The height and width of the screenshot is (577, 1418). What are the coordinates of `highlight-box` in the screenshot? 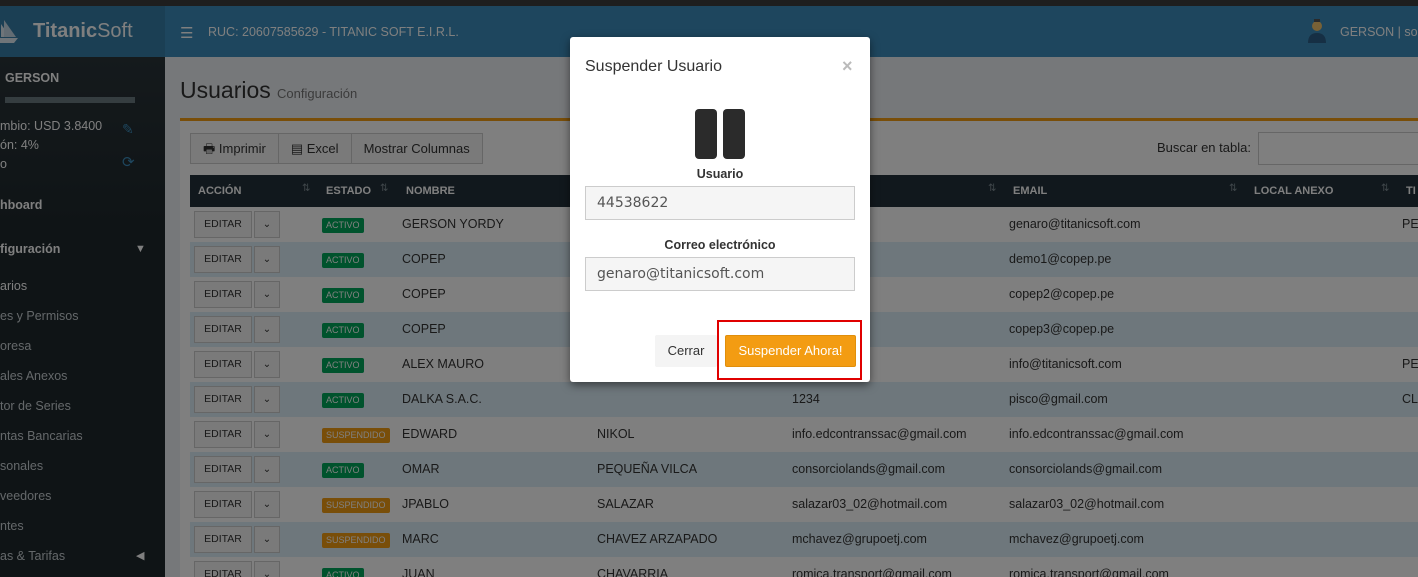 It's located at (789, 350).